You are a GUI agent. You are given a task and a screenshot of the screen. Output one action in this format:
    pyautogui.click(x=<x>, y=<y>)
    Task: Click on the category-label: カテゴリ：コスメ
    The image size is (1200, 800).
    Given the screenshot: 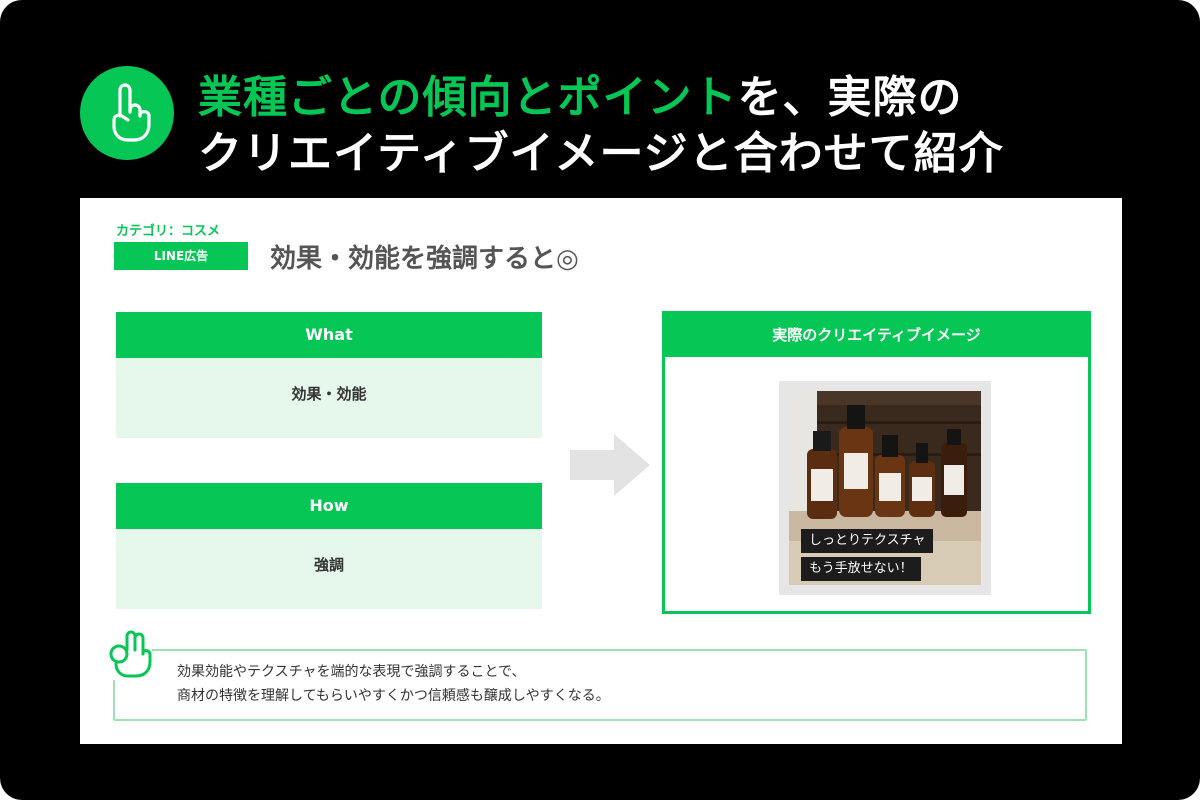 What is the action you would take?
    pyautogui.click(x=168, y=231)
    